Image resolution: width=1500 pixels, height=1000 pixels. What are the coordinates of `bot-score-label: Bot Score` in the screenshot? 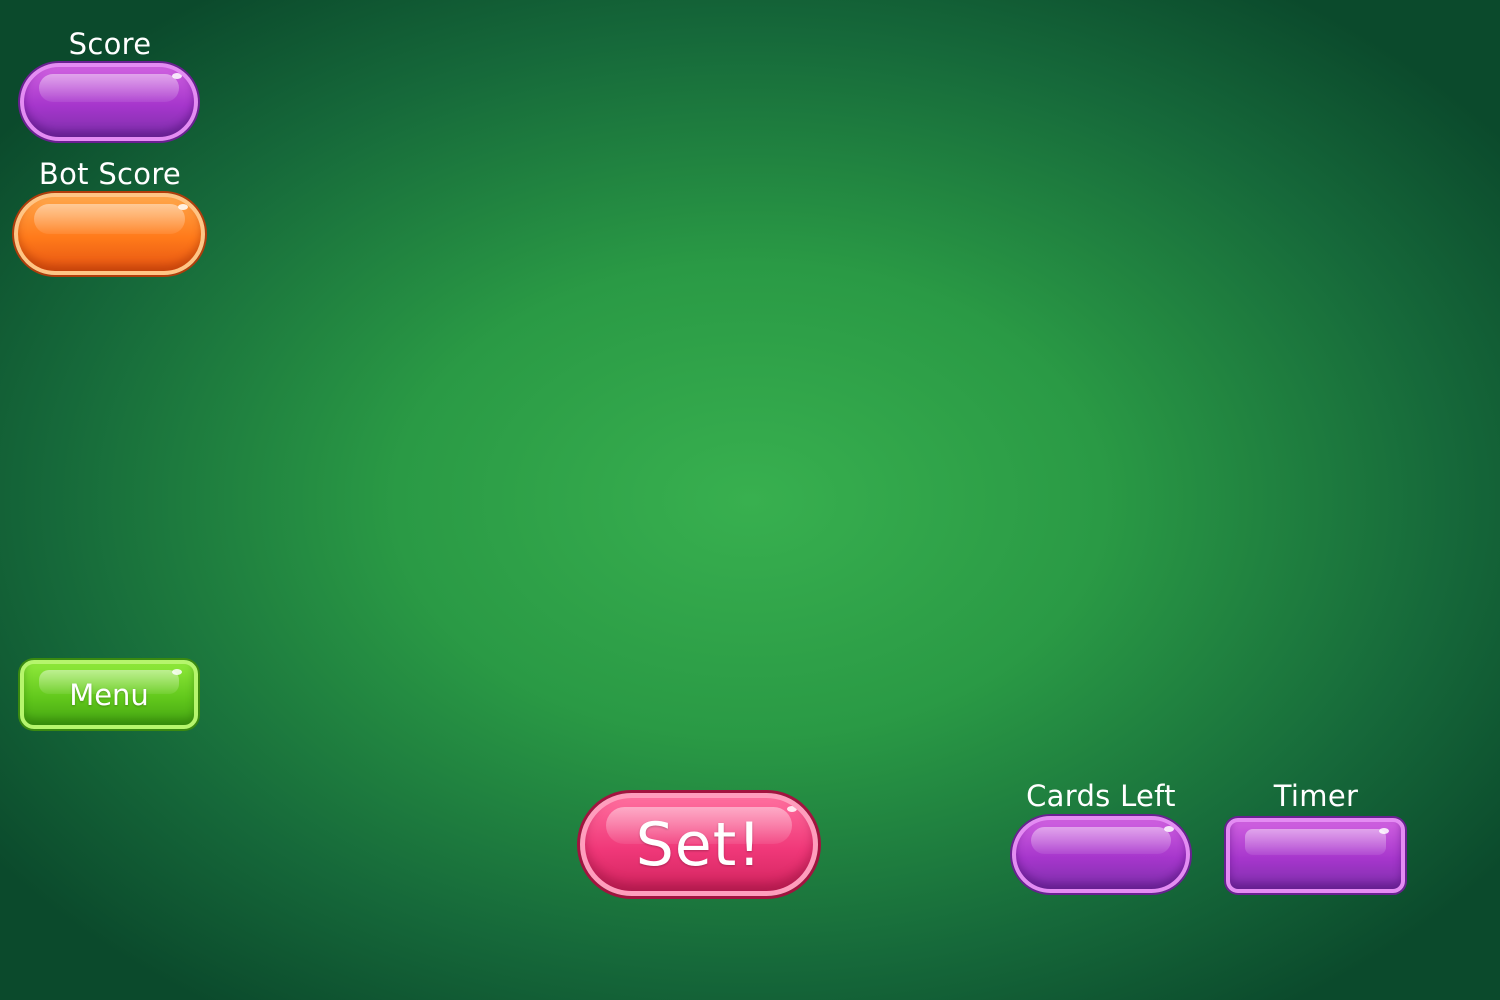 It's located at (110, 174).